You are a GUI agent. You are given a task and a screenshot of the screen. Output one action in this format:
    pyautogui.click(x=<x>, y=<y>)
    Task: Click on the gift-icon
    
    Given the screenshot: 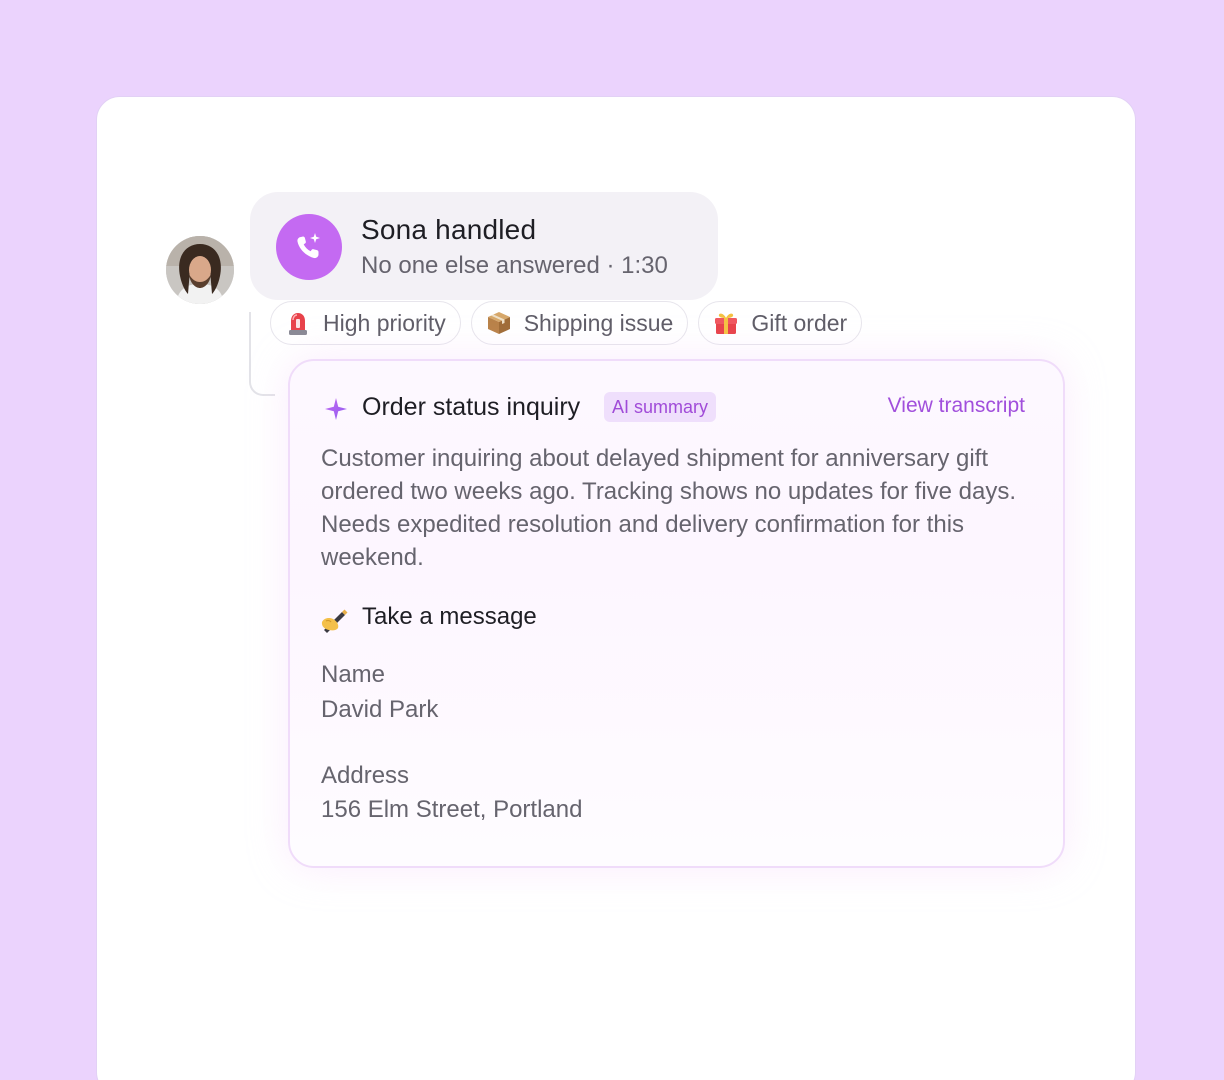 What is the action you would take?
    pyautogui.click(x=726, y=323)
    